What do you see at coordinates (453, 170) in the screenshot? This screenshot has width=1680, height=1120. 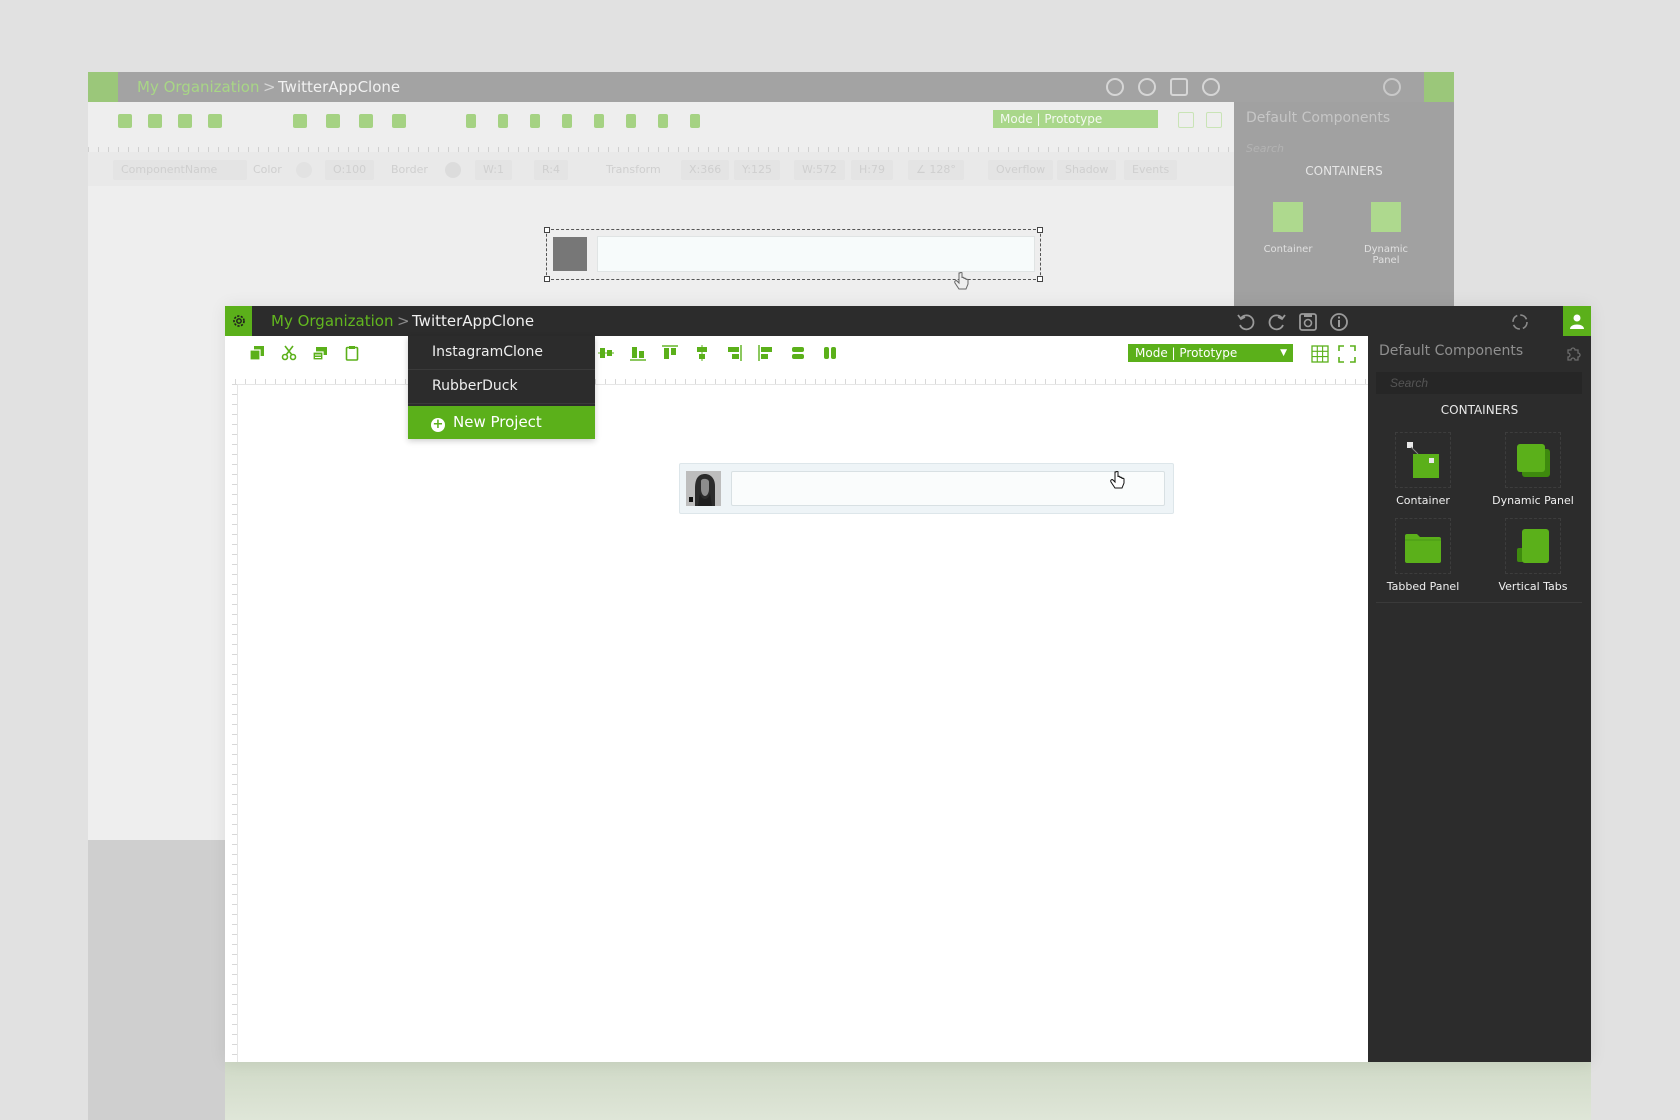 I see `bg-border-swatch` at bounding box center [453, 170].